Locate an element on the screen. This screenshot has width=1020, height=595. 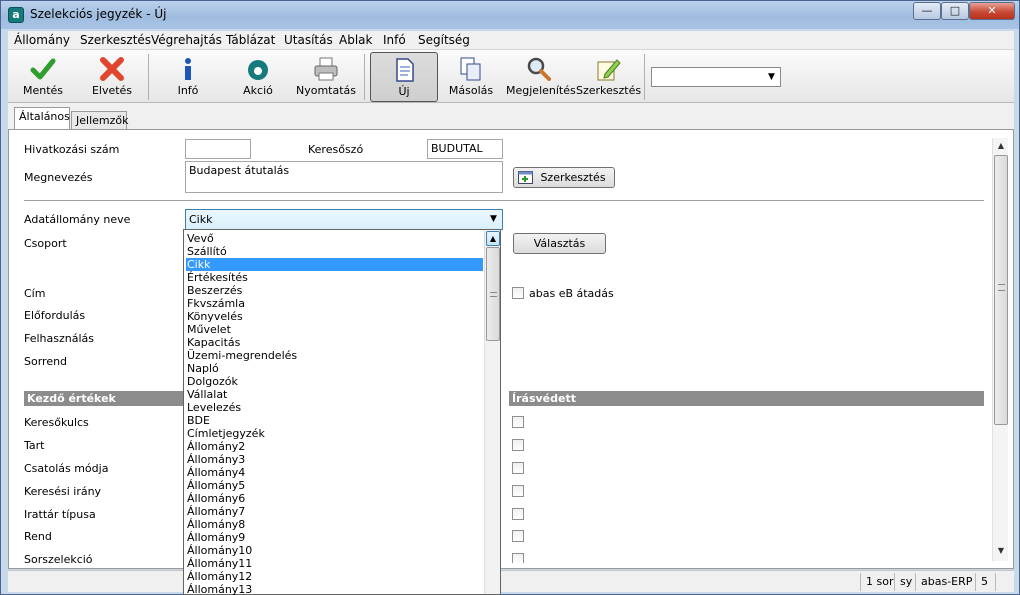
start-values-header: Kezdő értékek is located at coordinates (105, 398).